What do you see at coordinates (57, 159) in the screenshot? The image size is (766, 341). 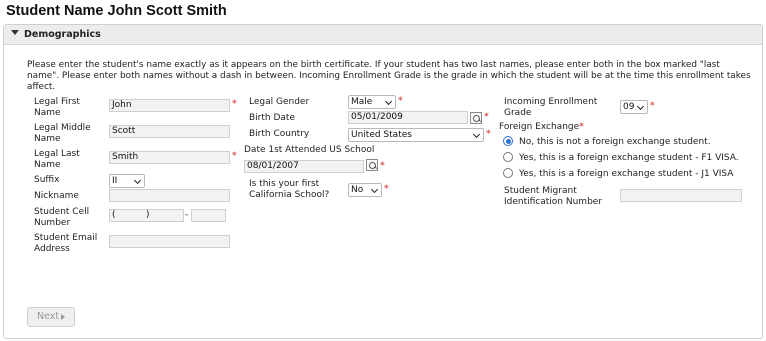 I see `last-name-label: Legal Last Name` at bounding box center [57, 159].